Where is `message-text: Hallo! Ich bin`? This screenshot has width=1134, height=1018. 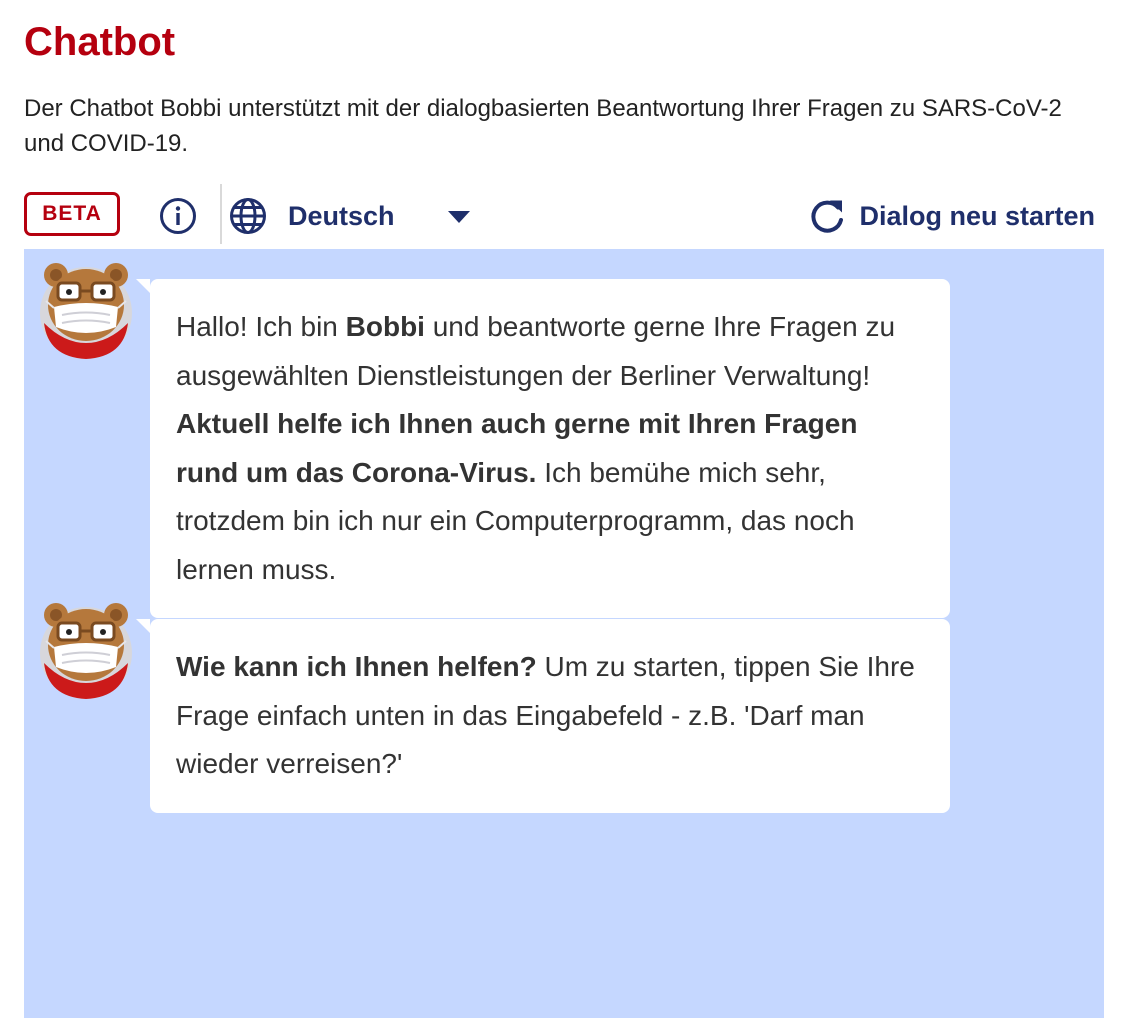 message-text: Hallo! Ich bin is located at coordinates (261, 326).